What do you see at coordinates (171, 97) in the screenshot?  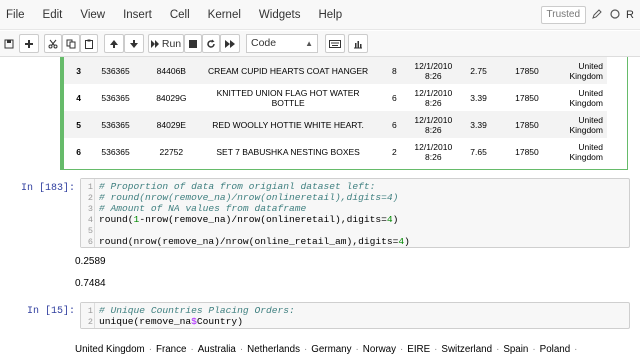 I see `stock-code-cell: 84029G` at bounding box center [171, 97].